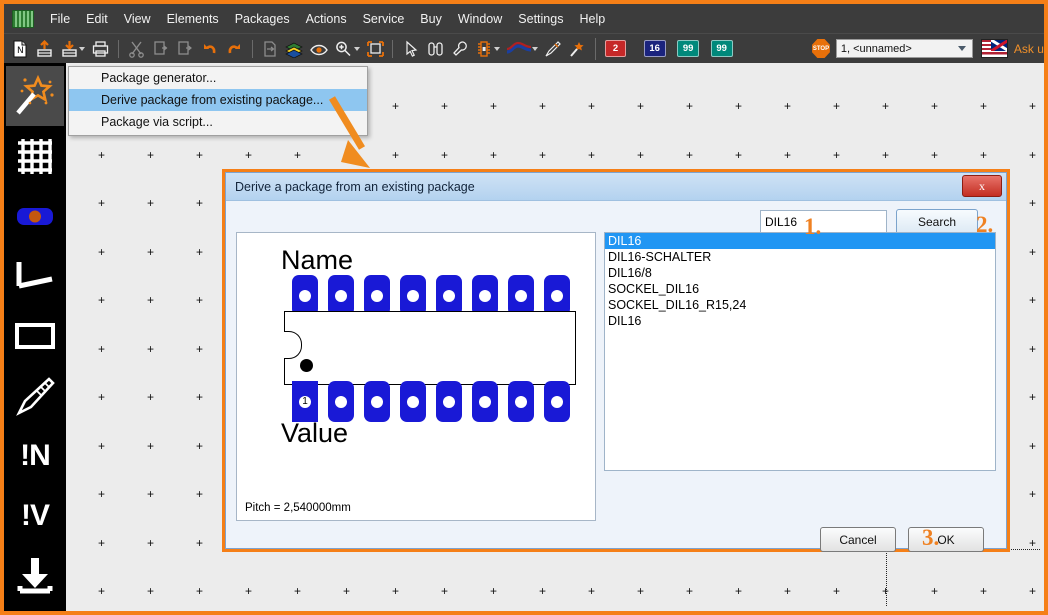 This screenshot has width=1048, height=615. I want to click on tool-name-text: !N, so click(35, 456).